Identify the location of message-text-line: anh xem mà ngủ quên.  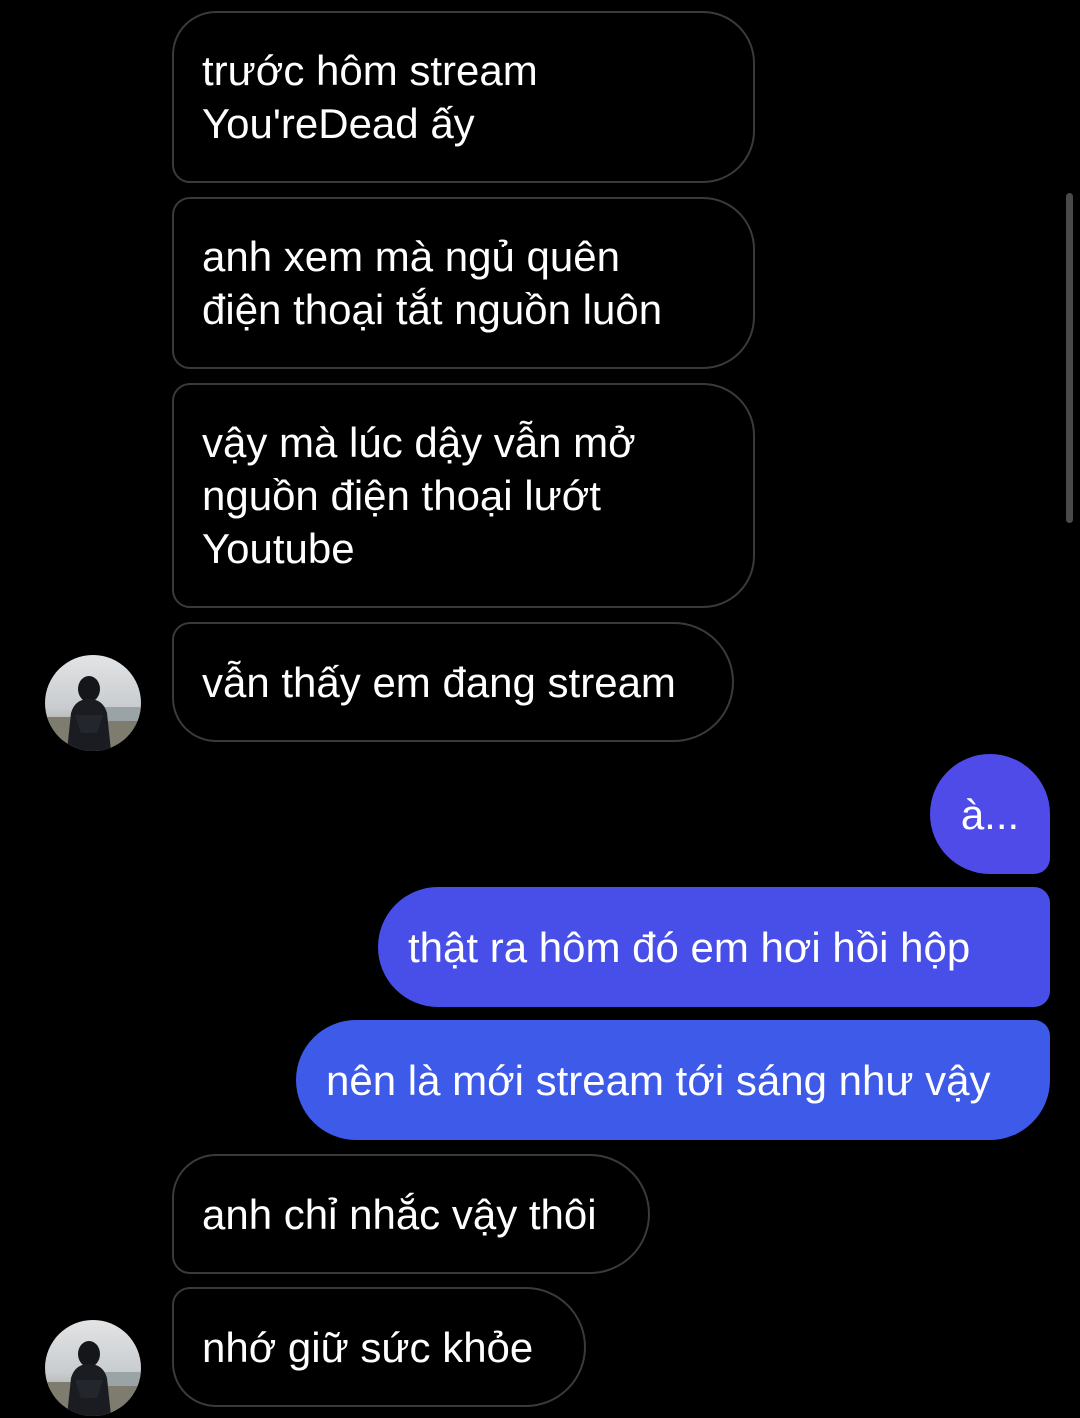
(411, 256).